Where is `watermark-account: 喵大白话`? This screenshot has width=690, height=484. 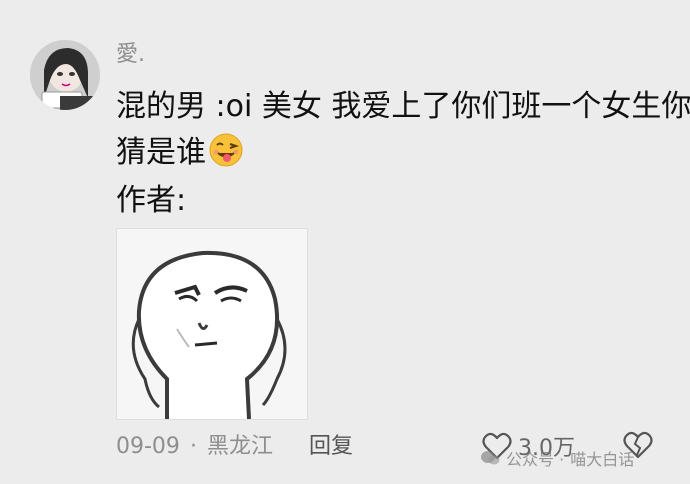
watermark-account: 喵大白话 is located at coordinates (602, 459).